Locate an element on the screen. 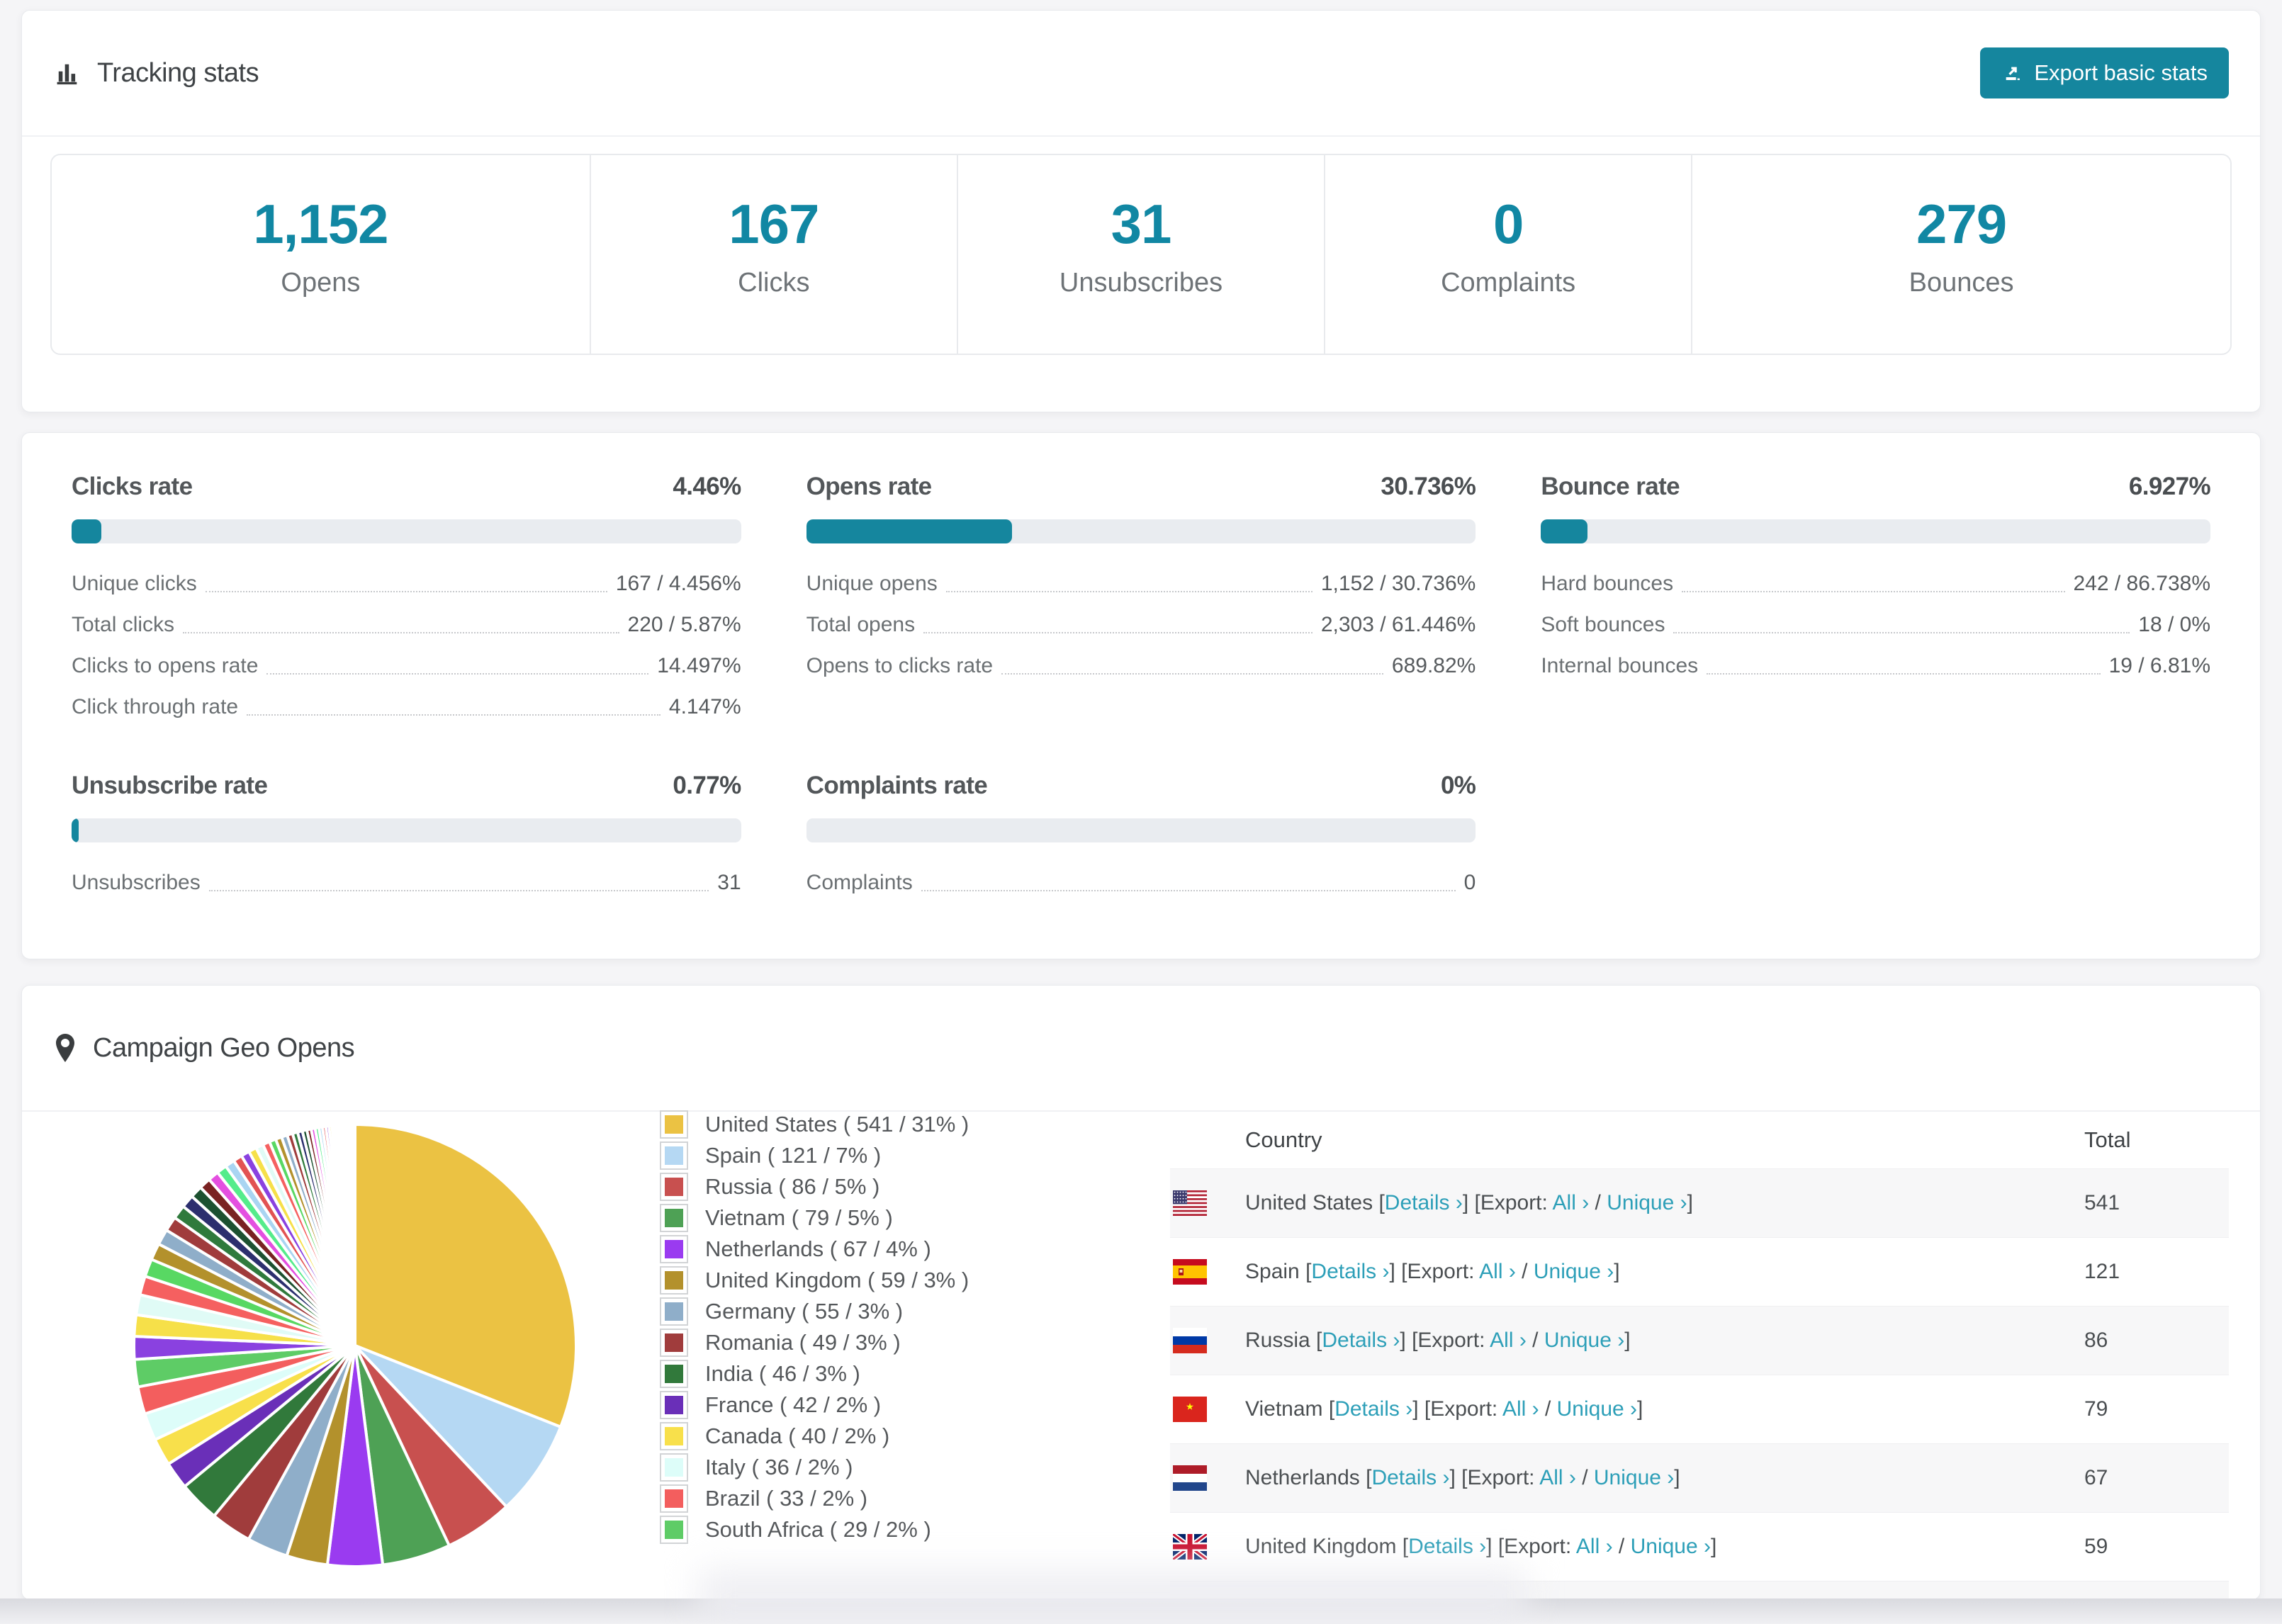 The width and height of the screenshot is (2282, 1624). bar-chart-icon is located at coordinates (68, 73).